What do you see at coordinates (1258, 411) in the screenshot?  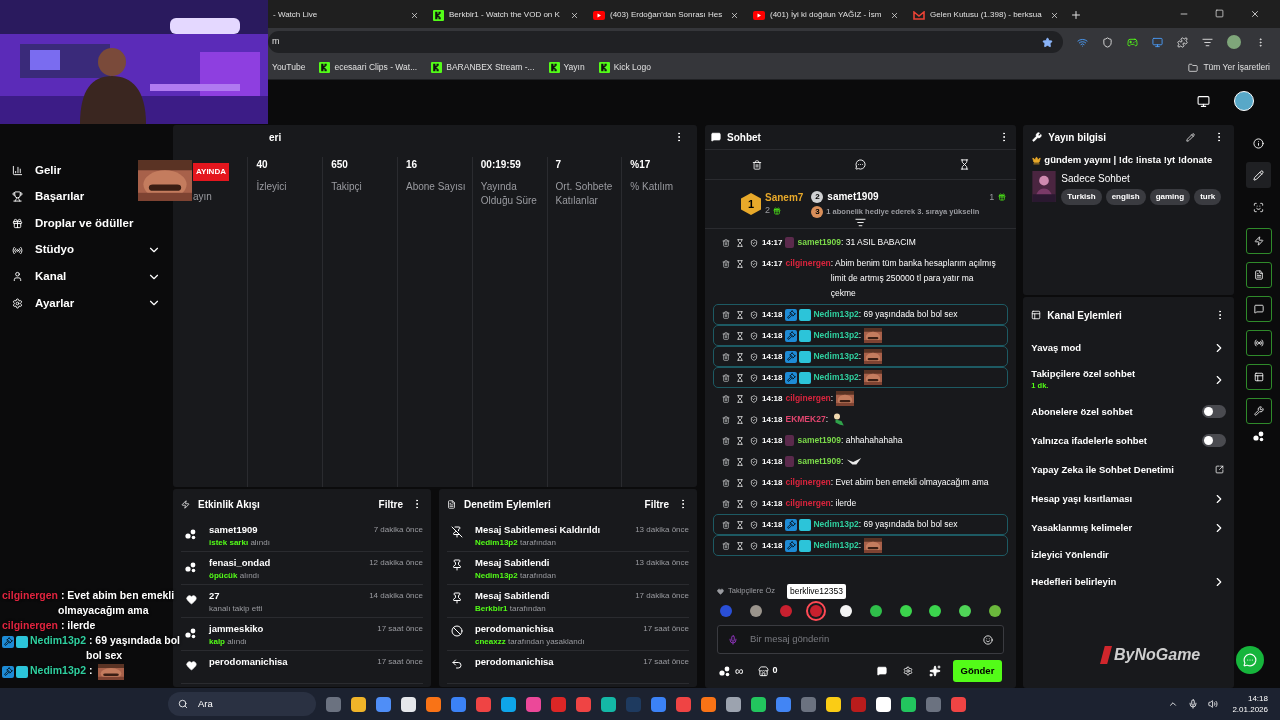 I see `wrench-button` at bounding box center [1258, 411].